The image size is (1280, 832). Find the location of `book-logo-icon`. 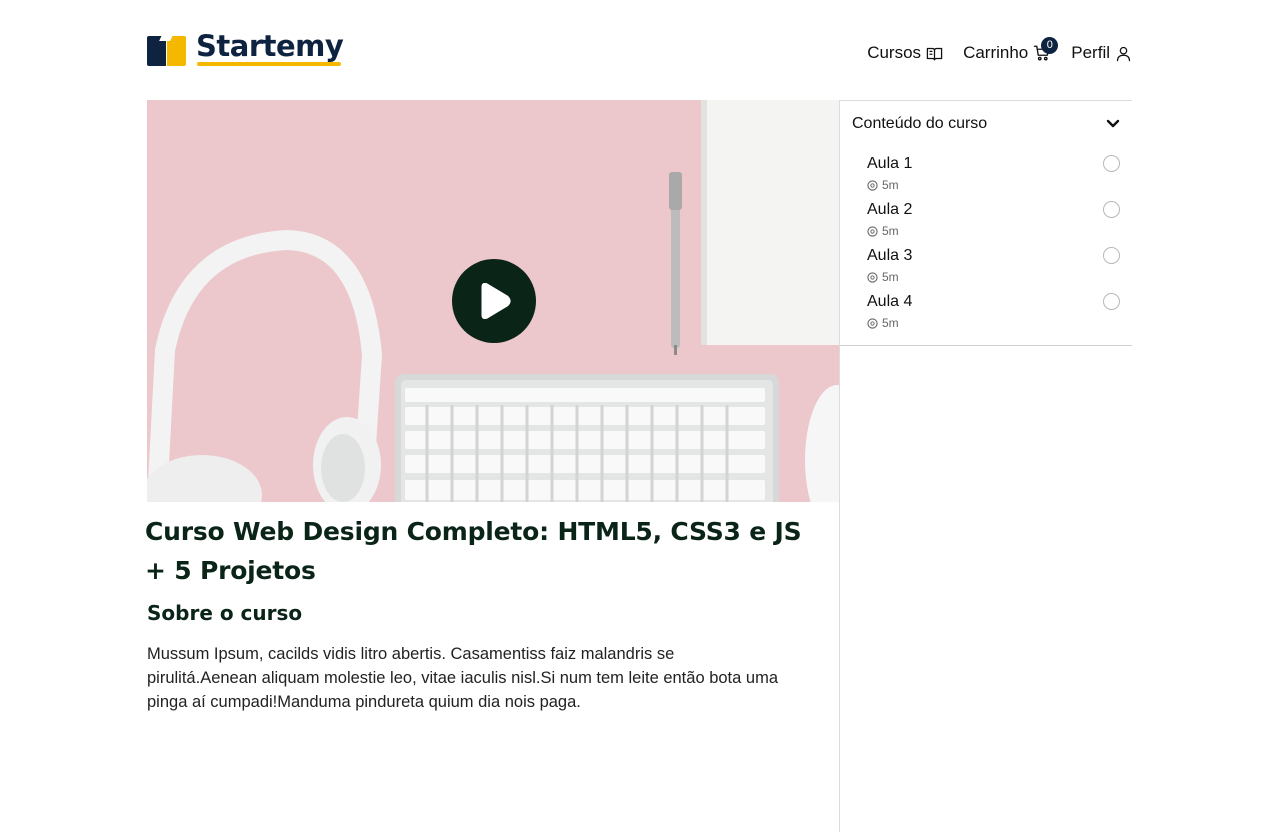

book-logo-icon is located at coordinates (166, 50).